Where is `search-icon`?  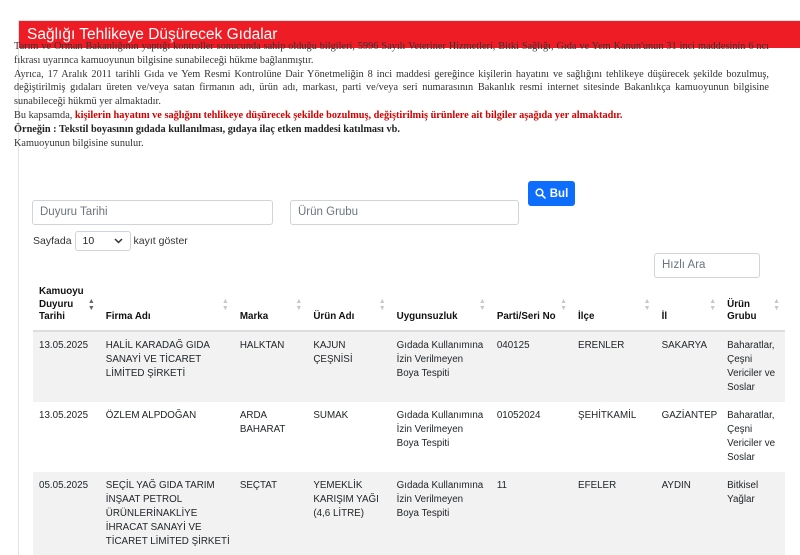 search-icon is located at coordinates (540, 193).